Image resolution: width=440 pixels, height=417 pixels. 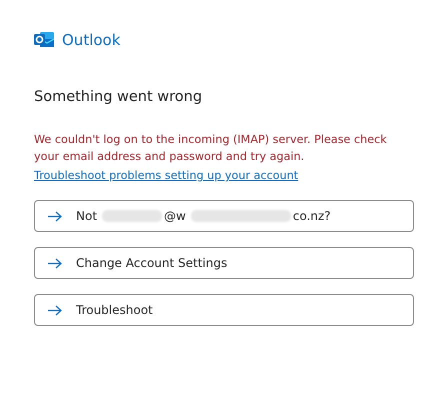 What do you see at coordinates (91, 39) in the screenshot?
I see `app-name: Outlook` at bounding box center [91, 39].